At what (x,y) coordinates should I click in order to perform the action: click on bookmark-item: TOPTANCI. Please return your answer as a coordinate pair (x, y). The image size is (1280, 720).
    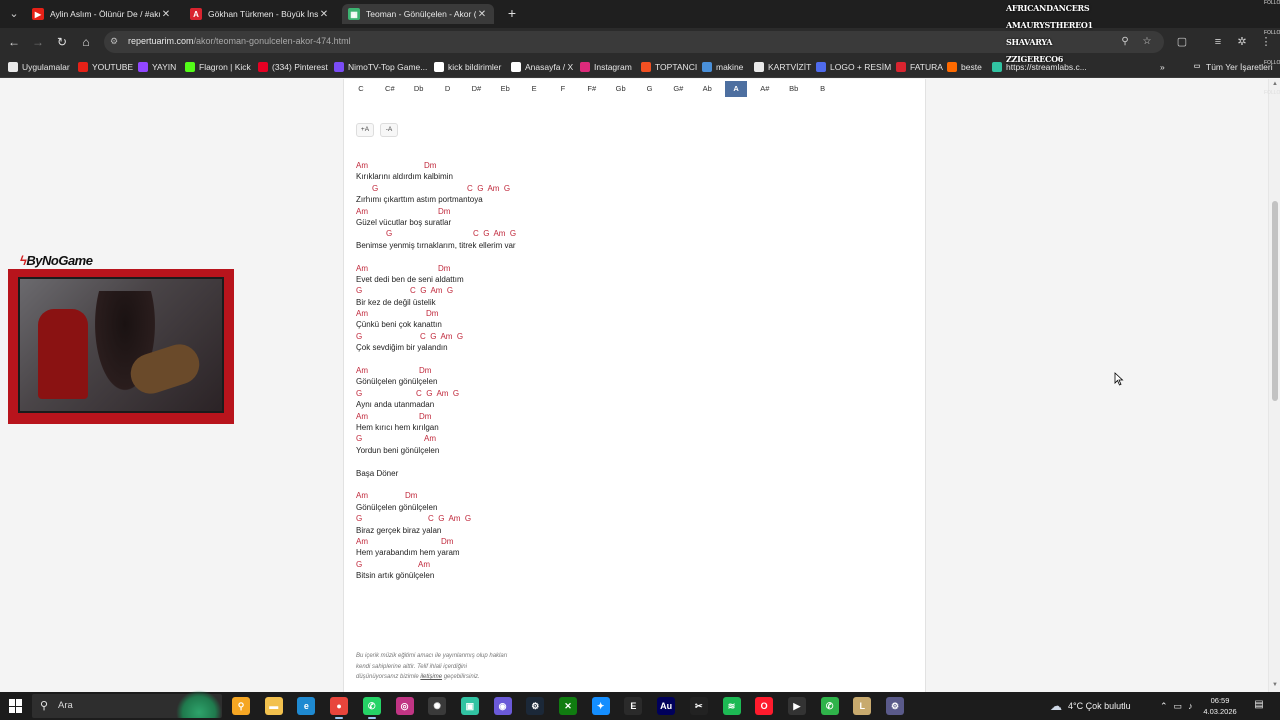
    Looking at the image, I should click on (669, 67).